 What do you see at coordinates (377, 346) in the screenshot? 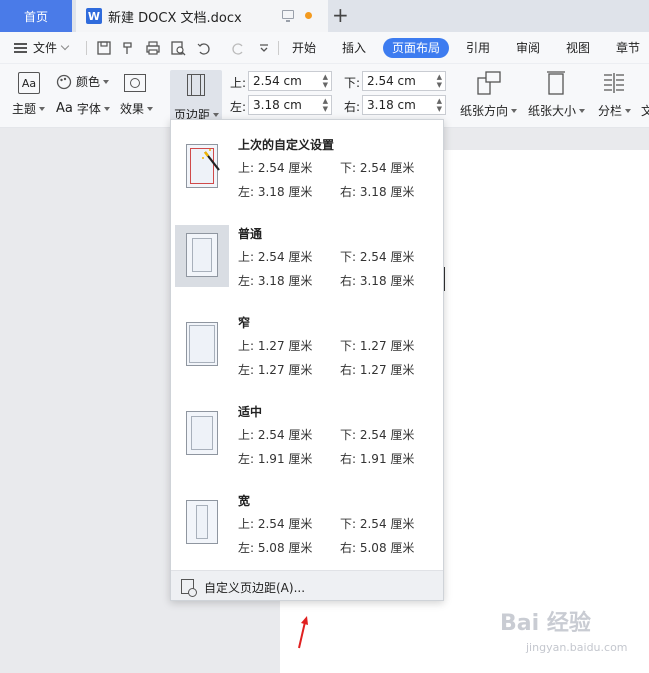
I see `preset-bottom: 下: 1.27 厘米` at bounding box center [377, 346].